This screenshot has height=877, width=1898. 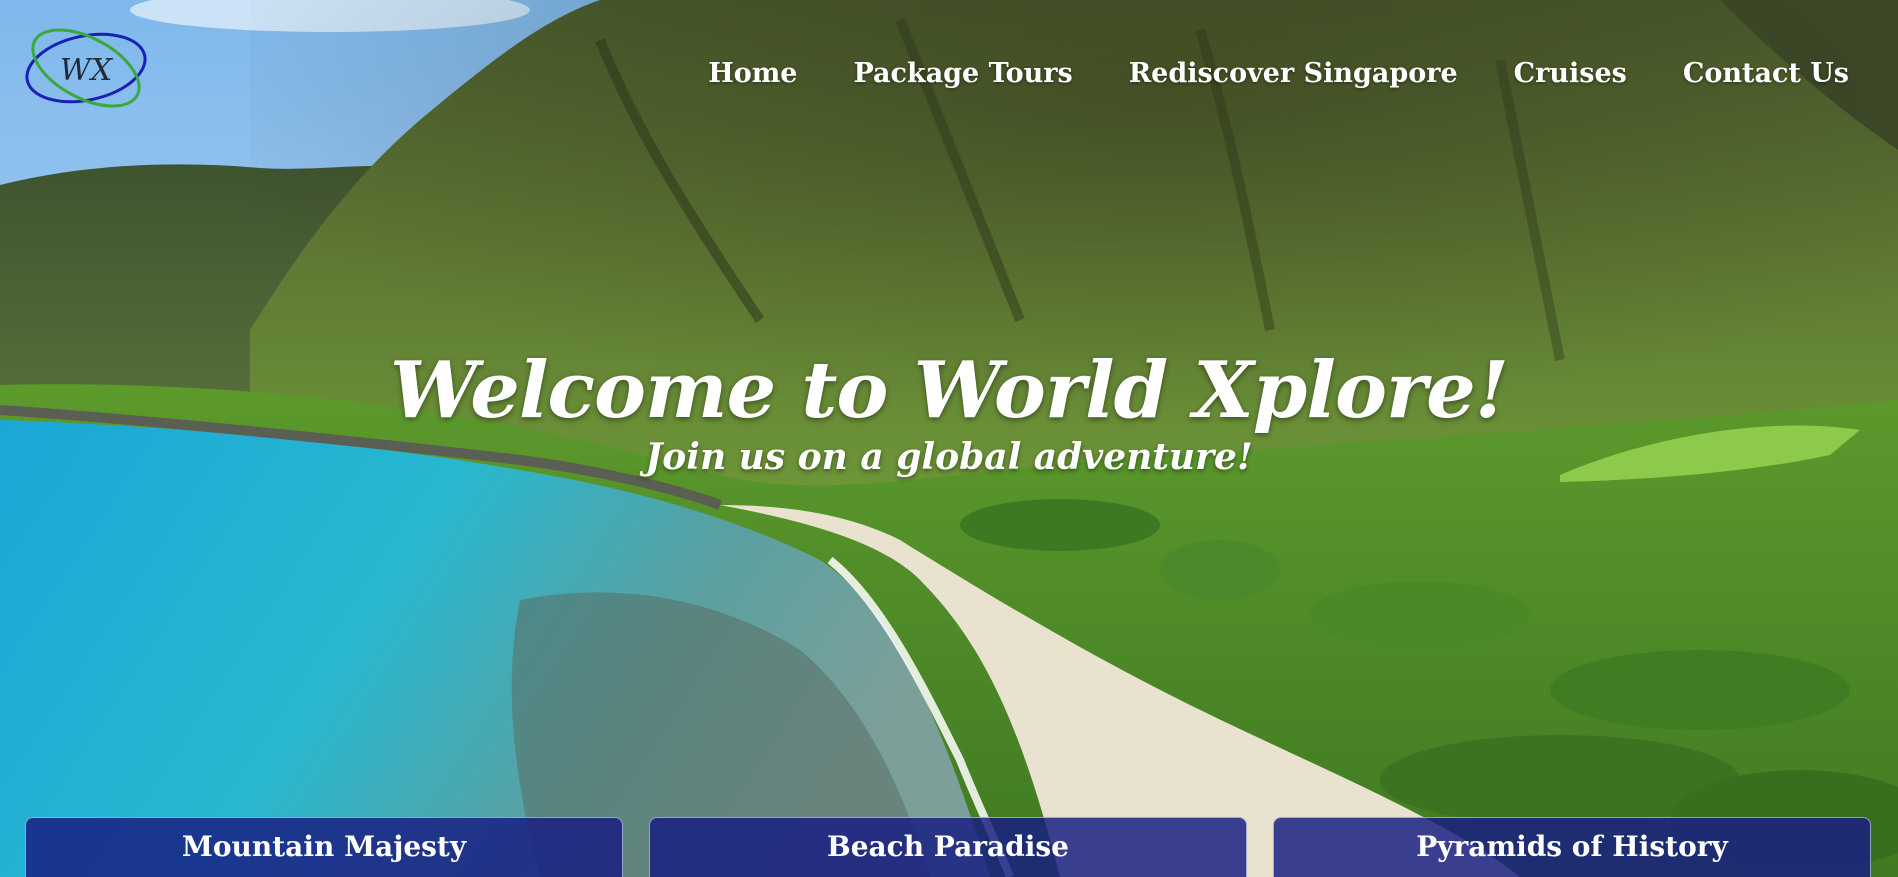 I want to click on nav-contact-us: Contact Us, so click(x=1766, y=73).